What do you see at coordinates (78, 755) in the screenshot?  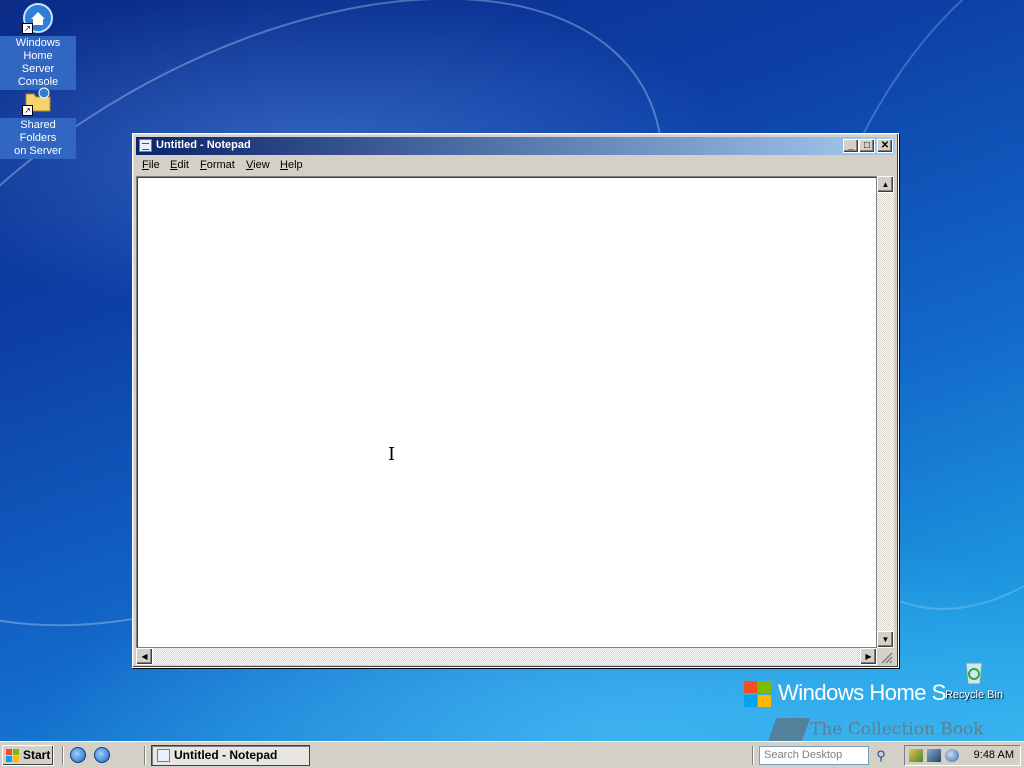 I see `quicklaunch-ie-icon` at bounding box center [78, 755].